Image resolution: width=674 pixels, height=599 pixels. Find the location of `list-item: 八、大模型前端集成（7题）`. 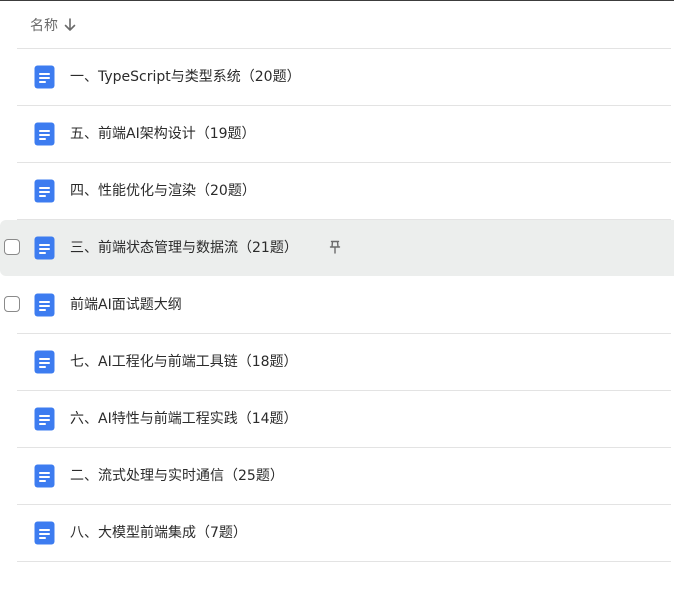

list-item: 八、大模型前端集成（7题） is located at coordinates (337, 533).